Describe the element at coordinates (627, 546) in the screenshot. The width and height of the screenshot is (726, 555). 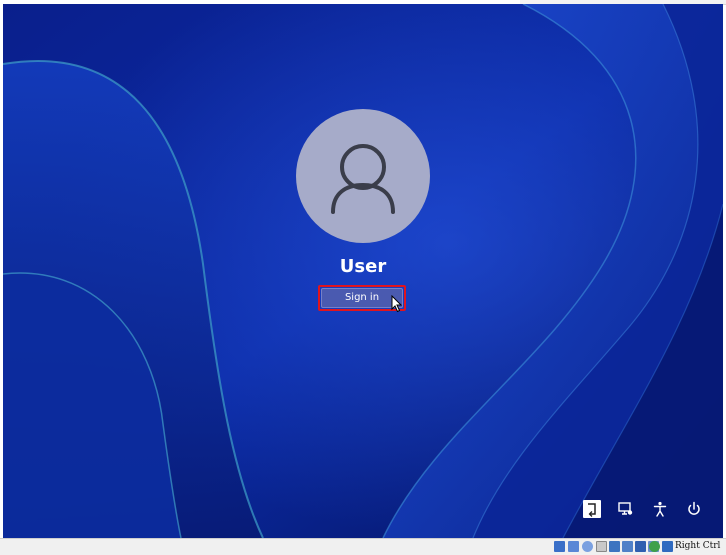
I see `shared-folders-icon` at that location.